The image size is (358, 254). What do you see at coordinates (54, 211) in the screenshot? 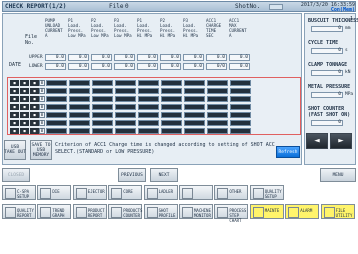
I see `tabs_row2-1: TREND GRAPH` at bounding box center [54, 211].